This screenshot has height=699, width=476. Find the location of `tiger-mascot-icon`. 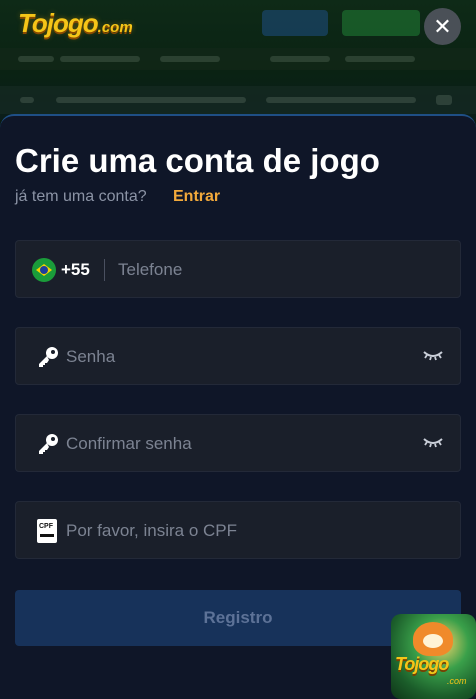

tiger-mascot-icon is located at coordinates (433, 639).